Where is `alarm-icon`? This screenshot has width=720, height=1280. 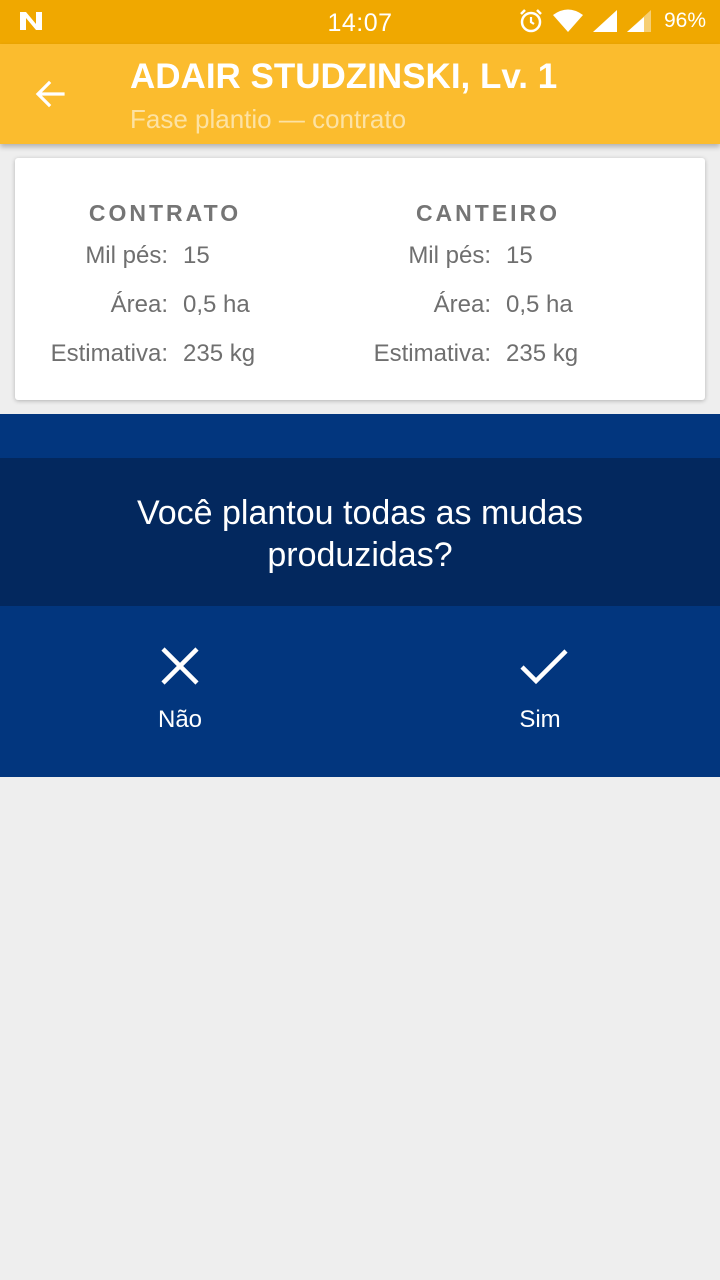
alarm-icon is located at coordinates (531, 21).